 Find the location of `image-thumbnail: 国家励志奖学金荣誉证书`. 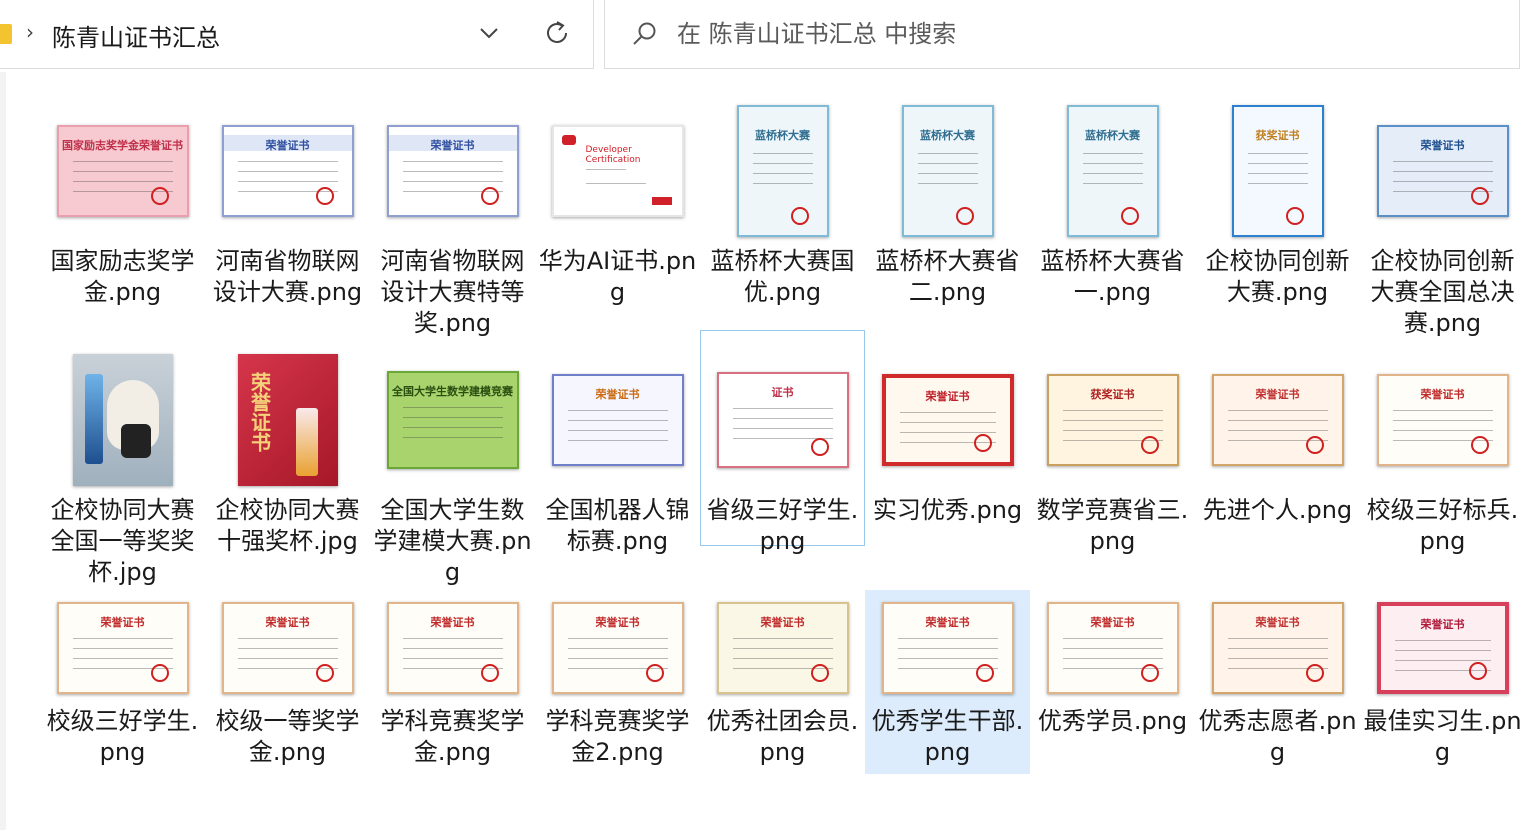

image-thumbnail: 国家励志奖学金荣誉证书 is located at coordinates (122, 171).